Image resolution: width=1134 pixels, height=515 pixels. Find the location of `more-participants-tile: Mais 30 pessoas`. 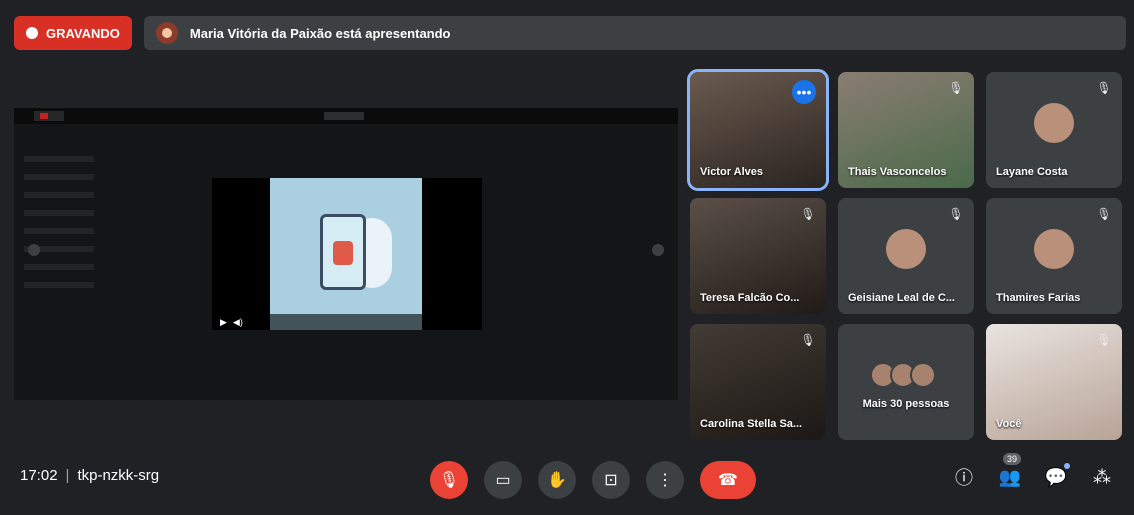

more-participants-tile: Mais 30 pessoas is located at coordinates (906, 382).